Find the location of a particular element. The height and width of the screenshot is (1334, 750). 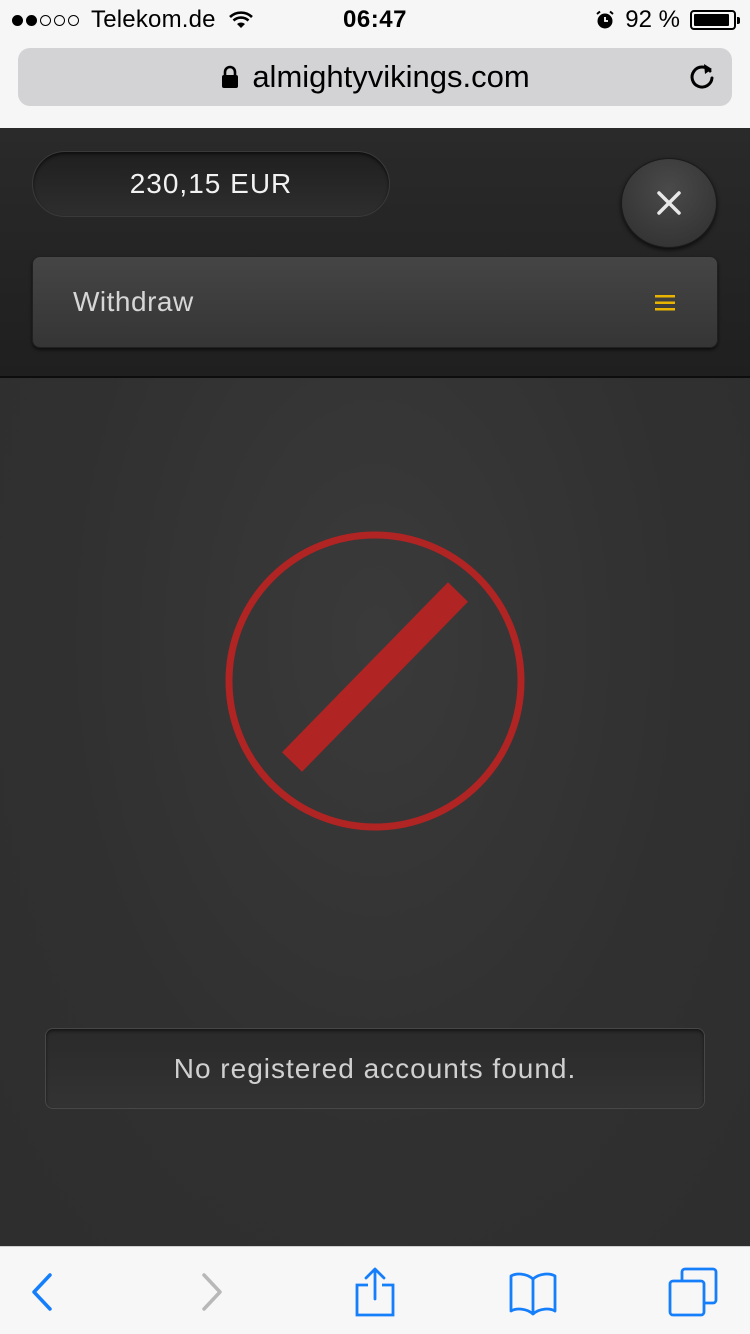

back-arrow-icon is located at coordinates (42, 1292).